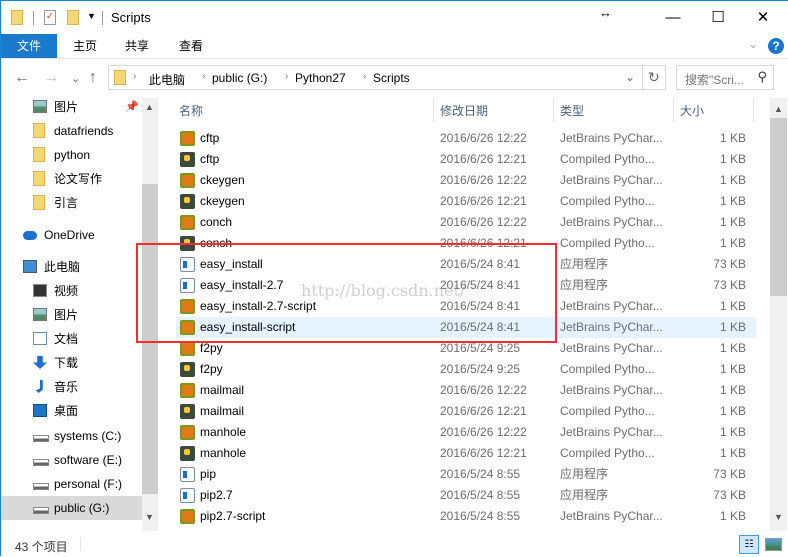 The width and height of the screenshot is (788, 557). Describe the element at coordinates (673, 18) in the screenshot. I see `minimize-button: —` at that location.